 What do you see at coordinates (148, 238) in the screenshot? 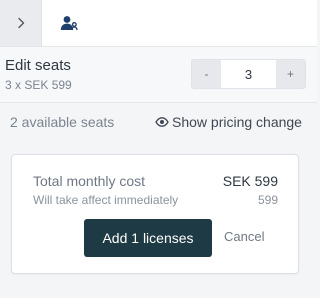
I see `add-licenses-button: Add 1 licenses` at bounding box center [148, 238].